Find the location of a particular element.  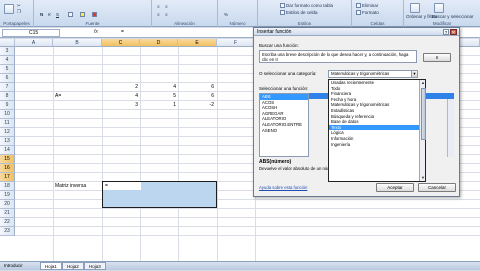

row-header-18: 18 is located at coordinates (7, 186).